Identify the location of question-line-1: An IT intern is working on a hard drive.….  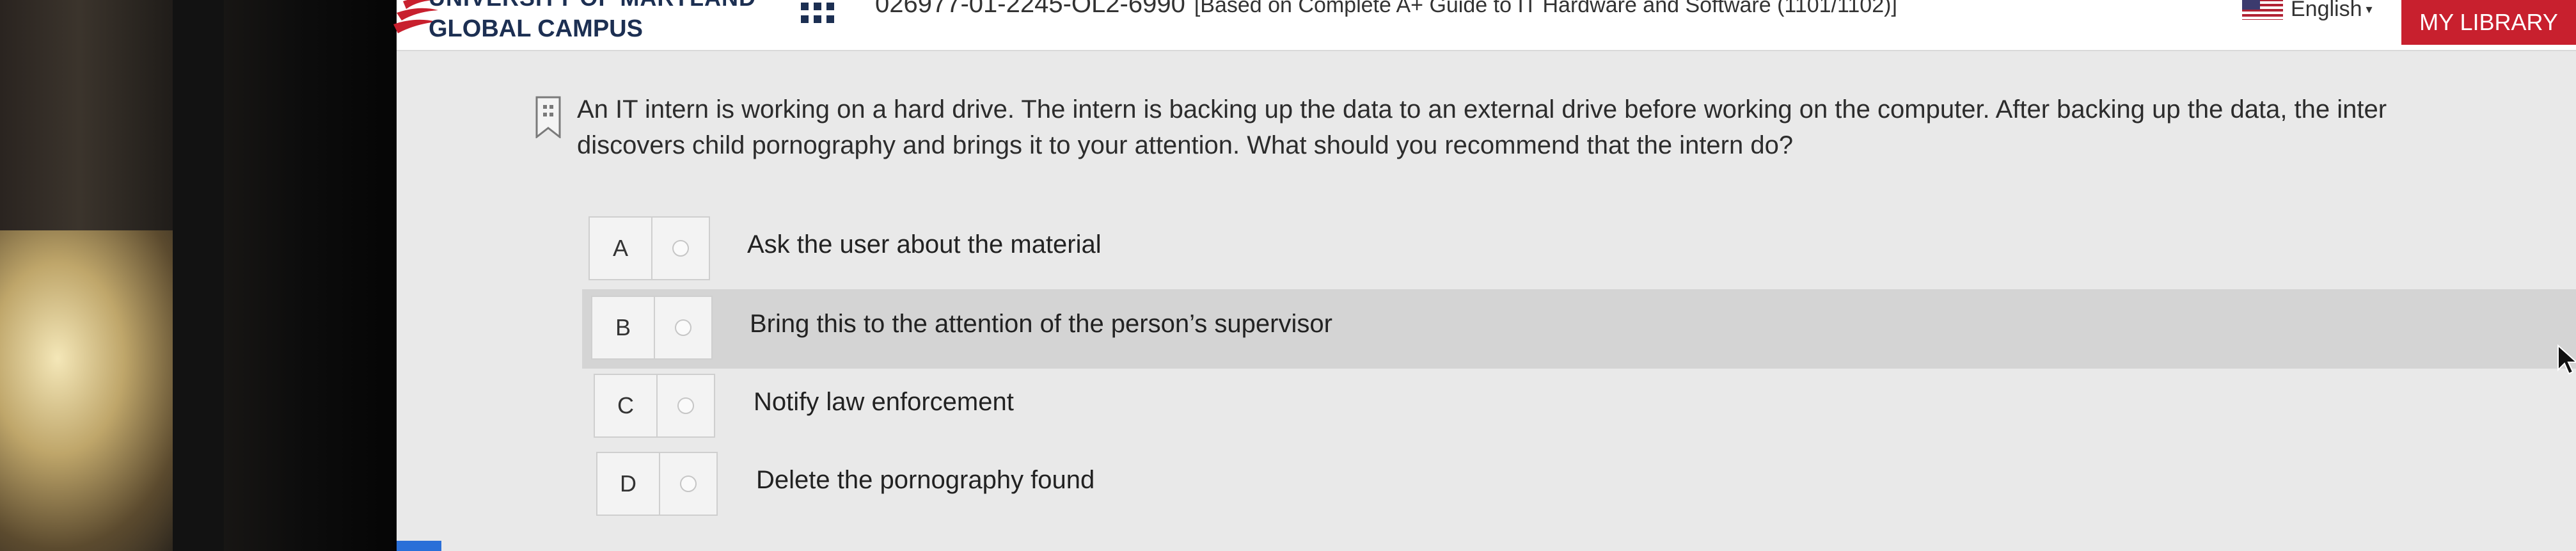
(1482, 109).